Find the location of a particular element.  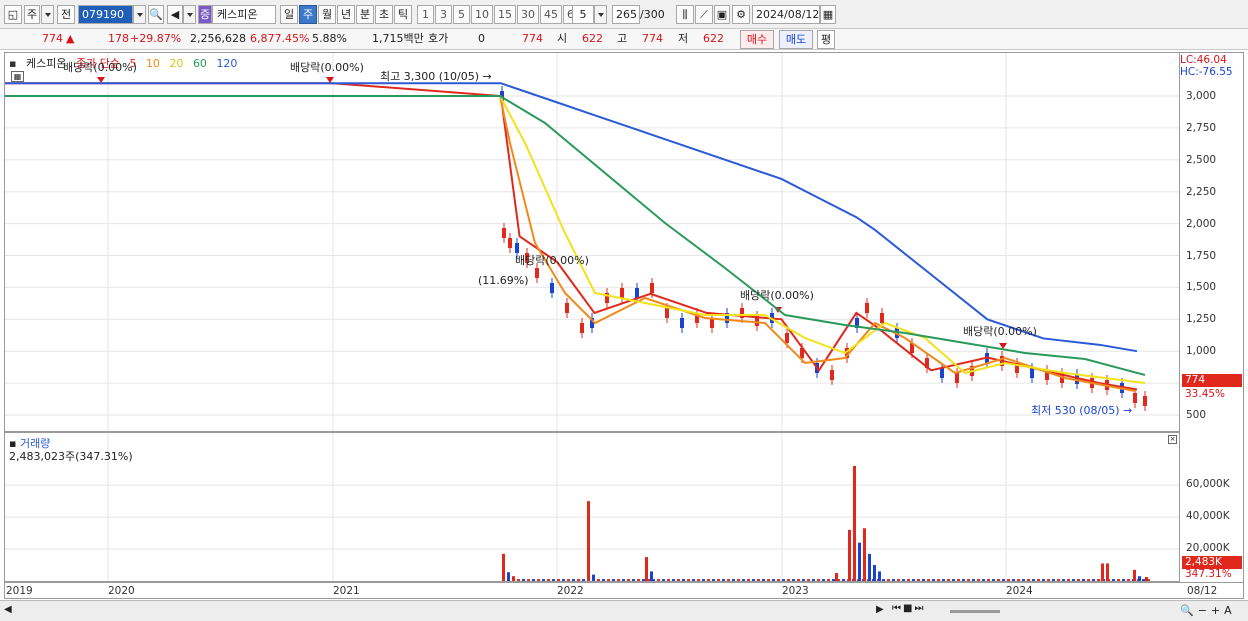

eval-button: 평 is located at coordinates (826, 39).